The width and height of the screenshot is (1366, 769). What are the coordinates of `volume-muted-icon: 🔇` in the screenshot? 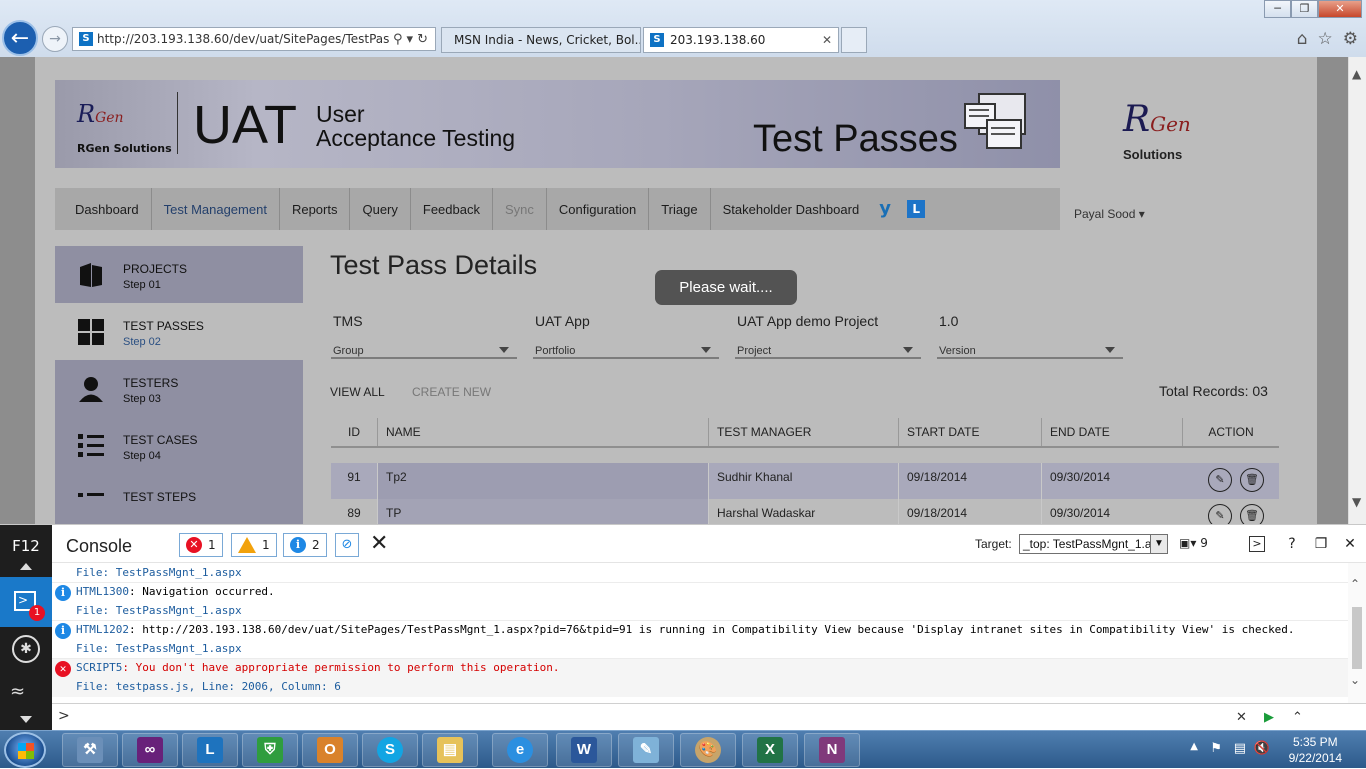 It's located at (1262, 748).